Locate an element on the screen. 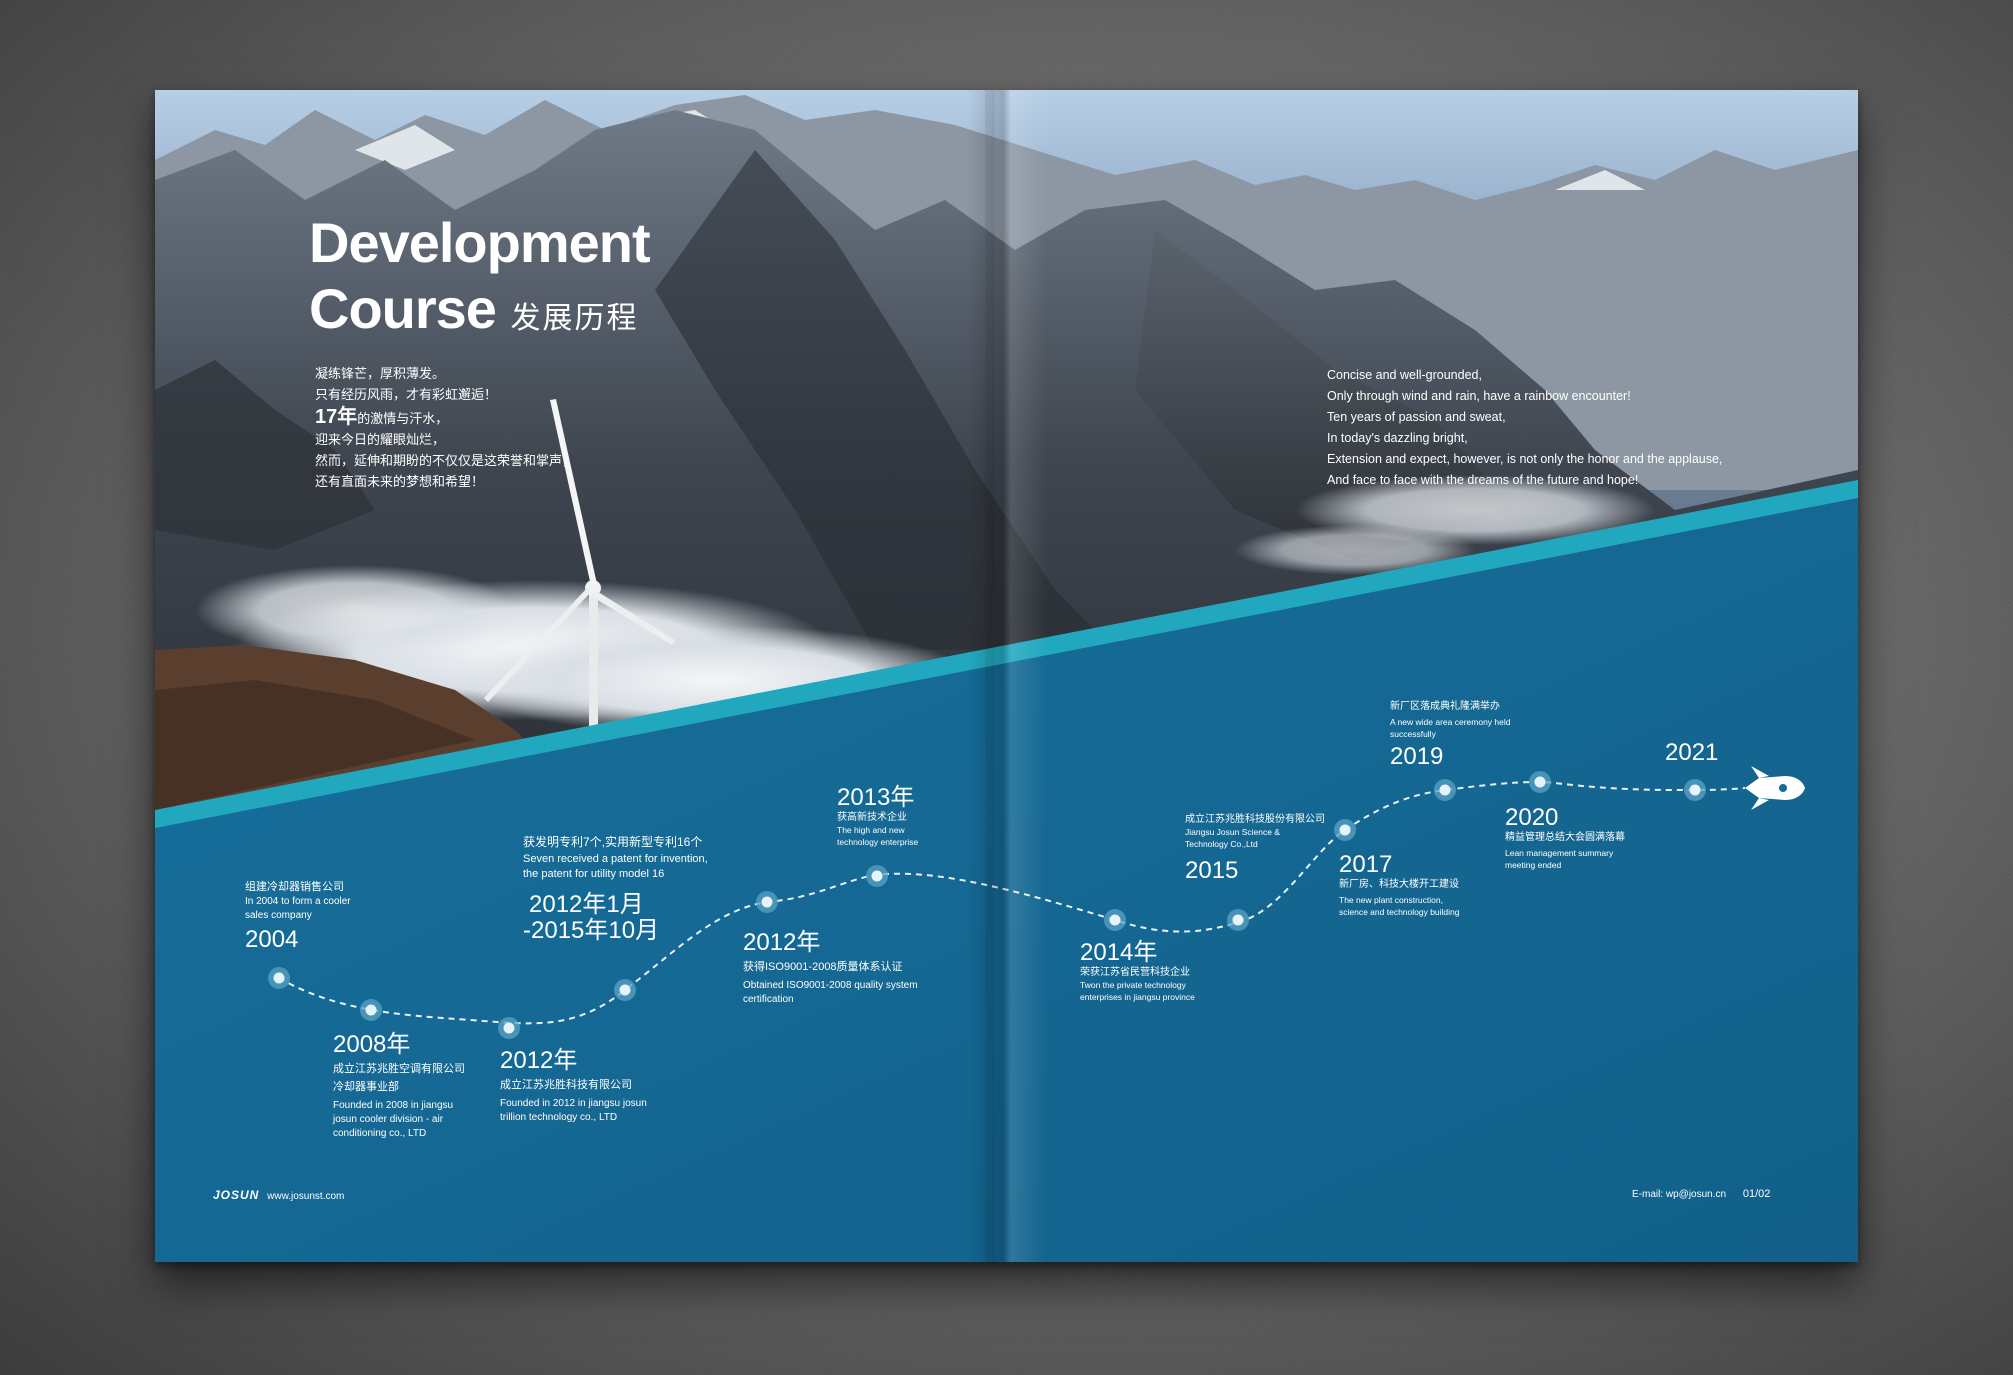  milestone-en: Technology Co.,Ltd is located at coordinates (1221, 844).